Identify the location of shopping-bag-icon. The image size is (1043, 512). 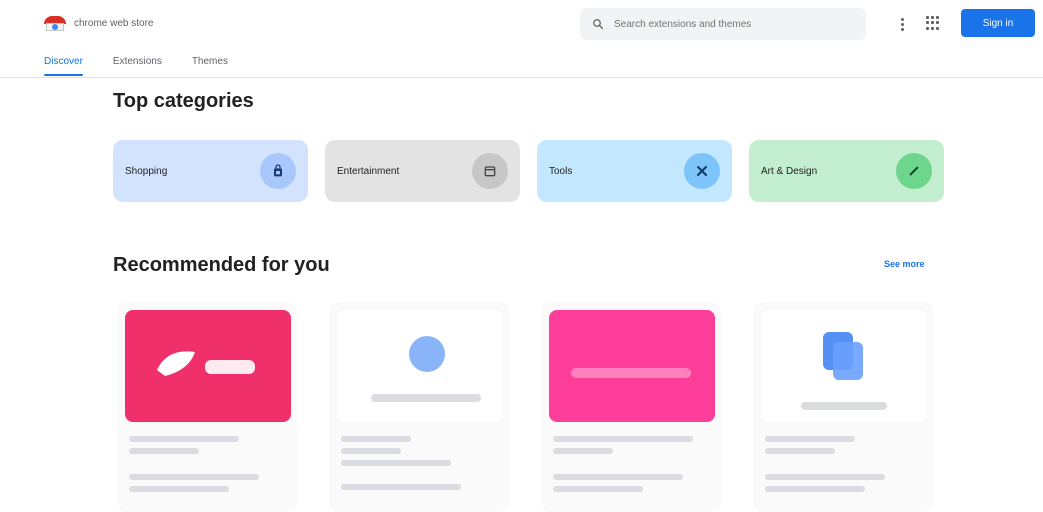
(278, 171).